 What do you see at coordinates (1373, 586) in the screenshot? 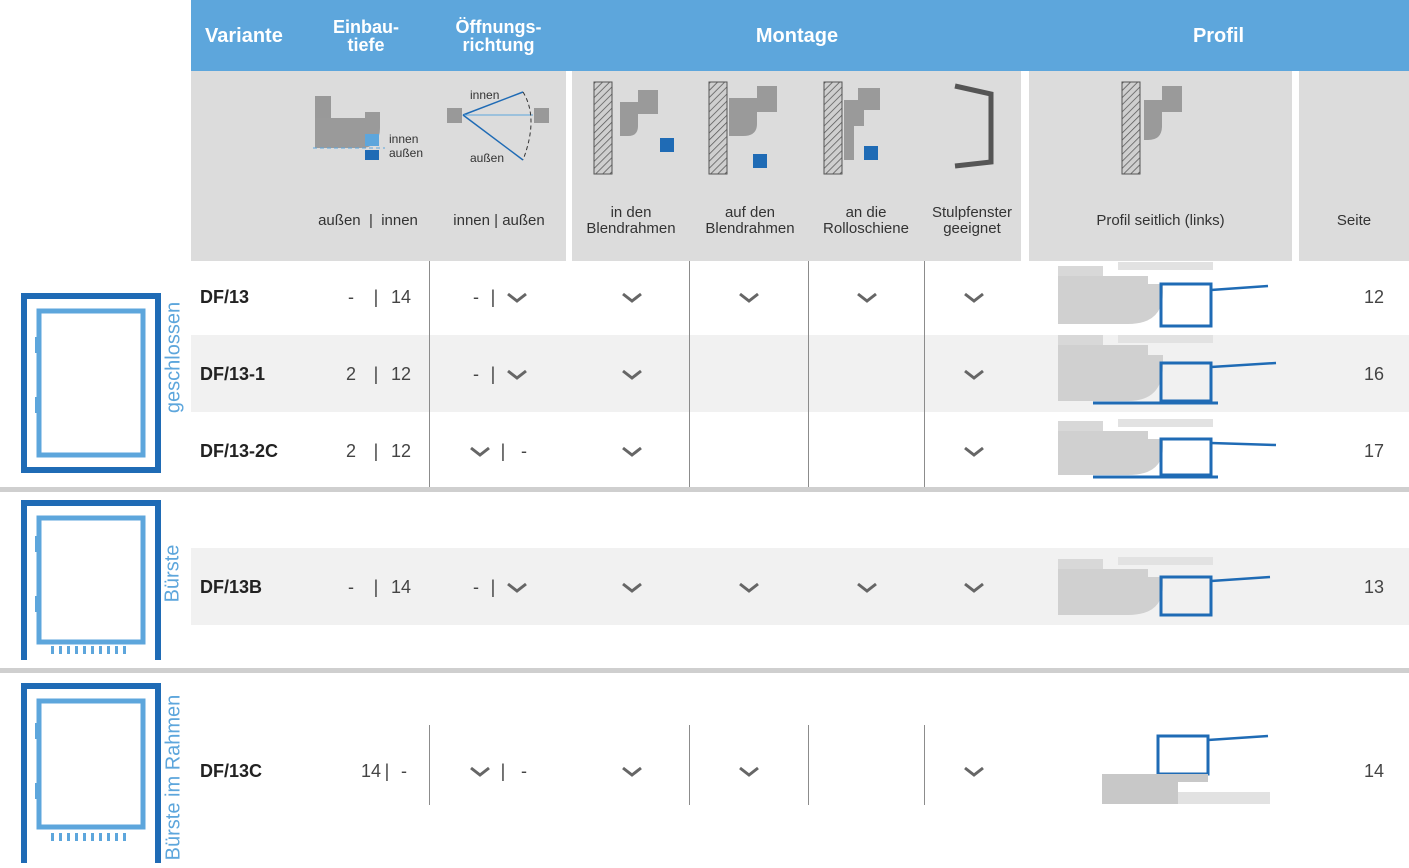
I see `row-seite: 13` at bounding box center [1373, 586].